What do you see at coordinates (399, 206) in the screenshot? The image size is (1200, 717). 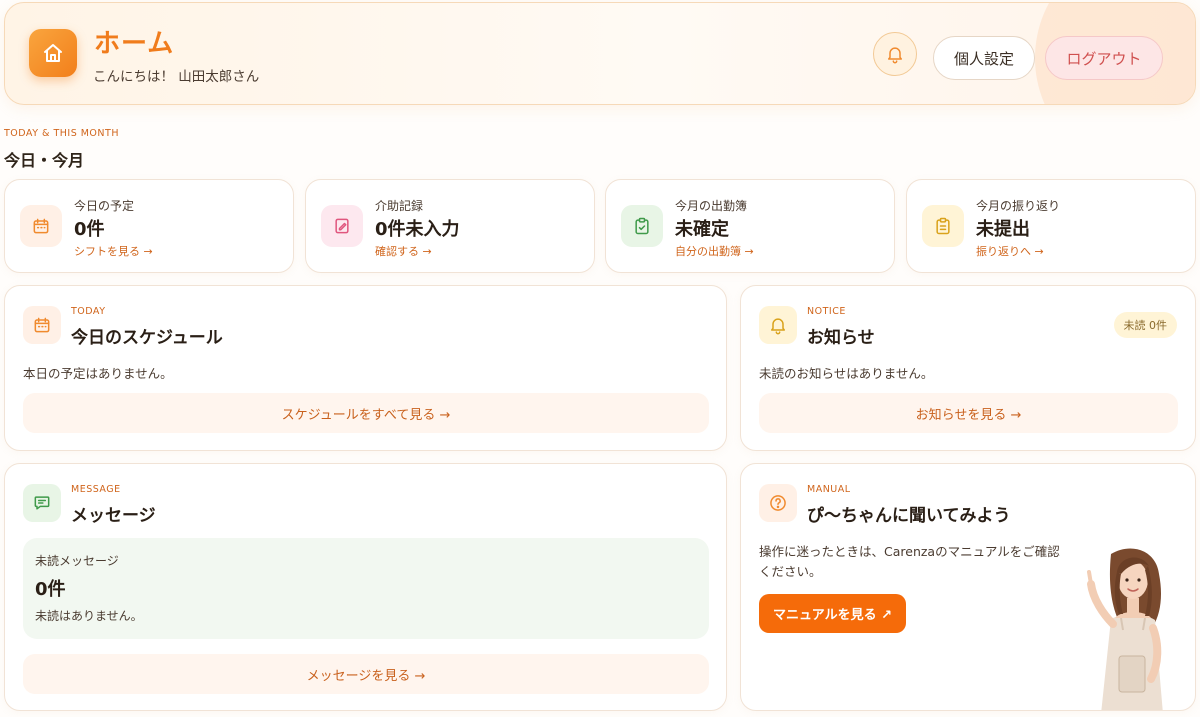 I see `stat-label: 介助記録` at bounding box center [399, 206].